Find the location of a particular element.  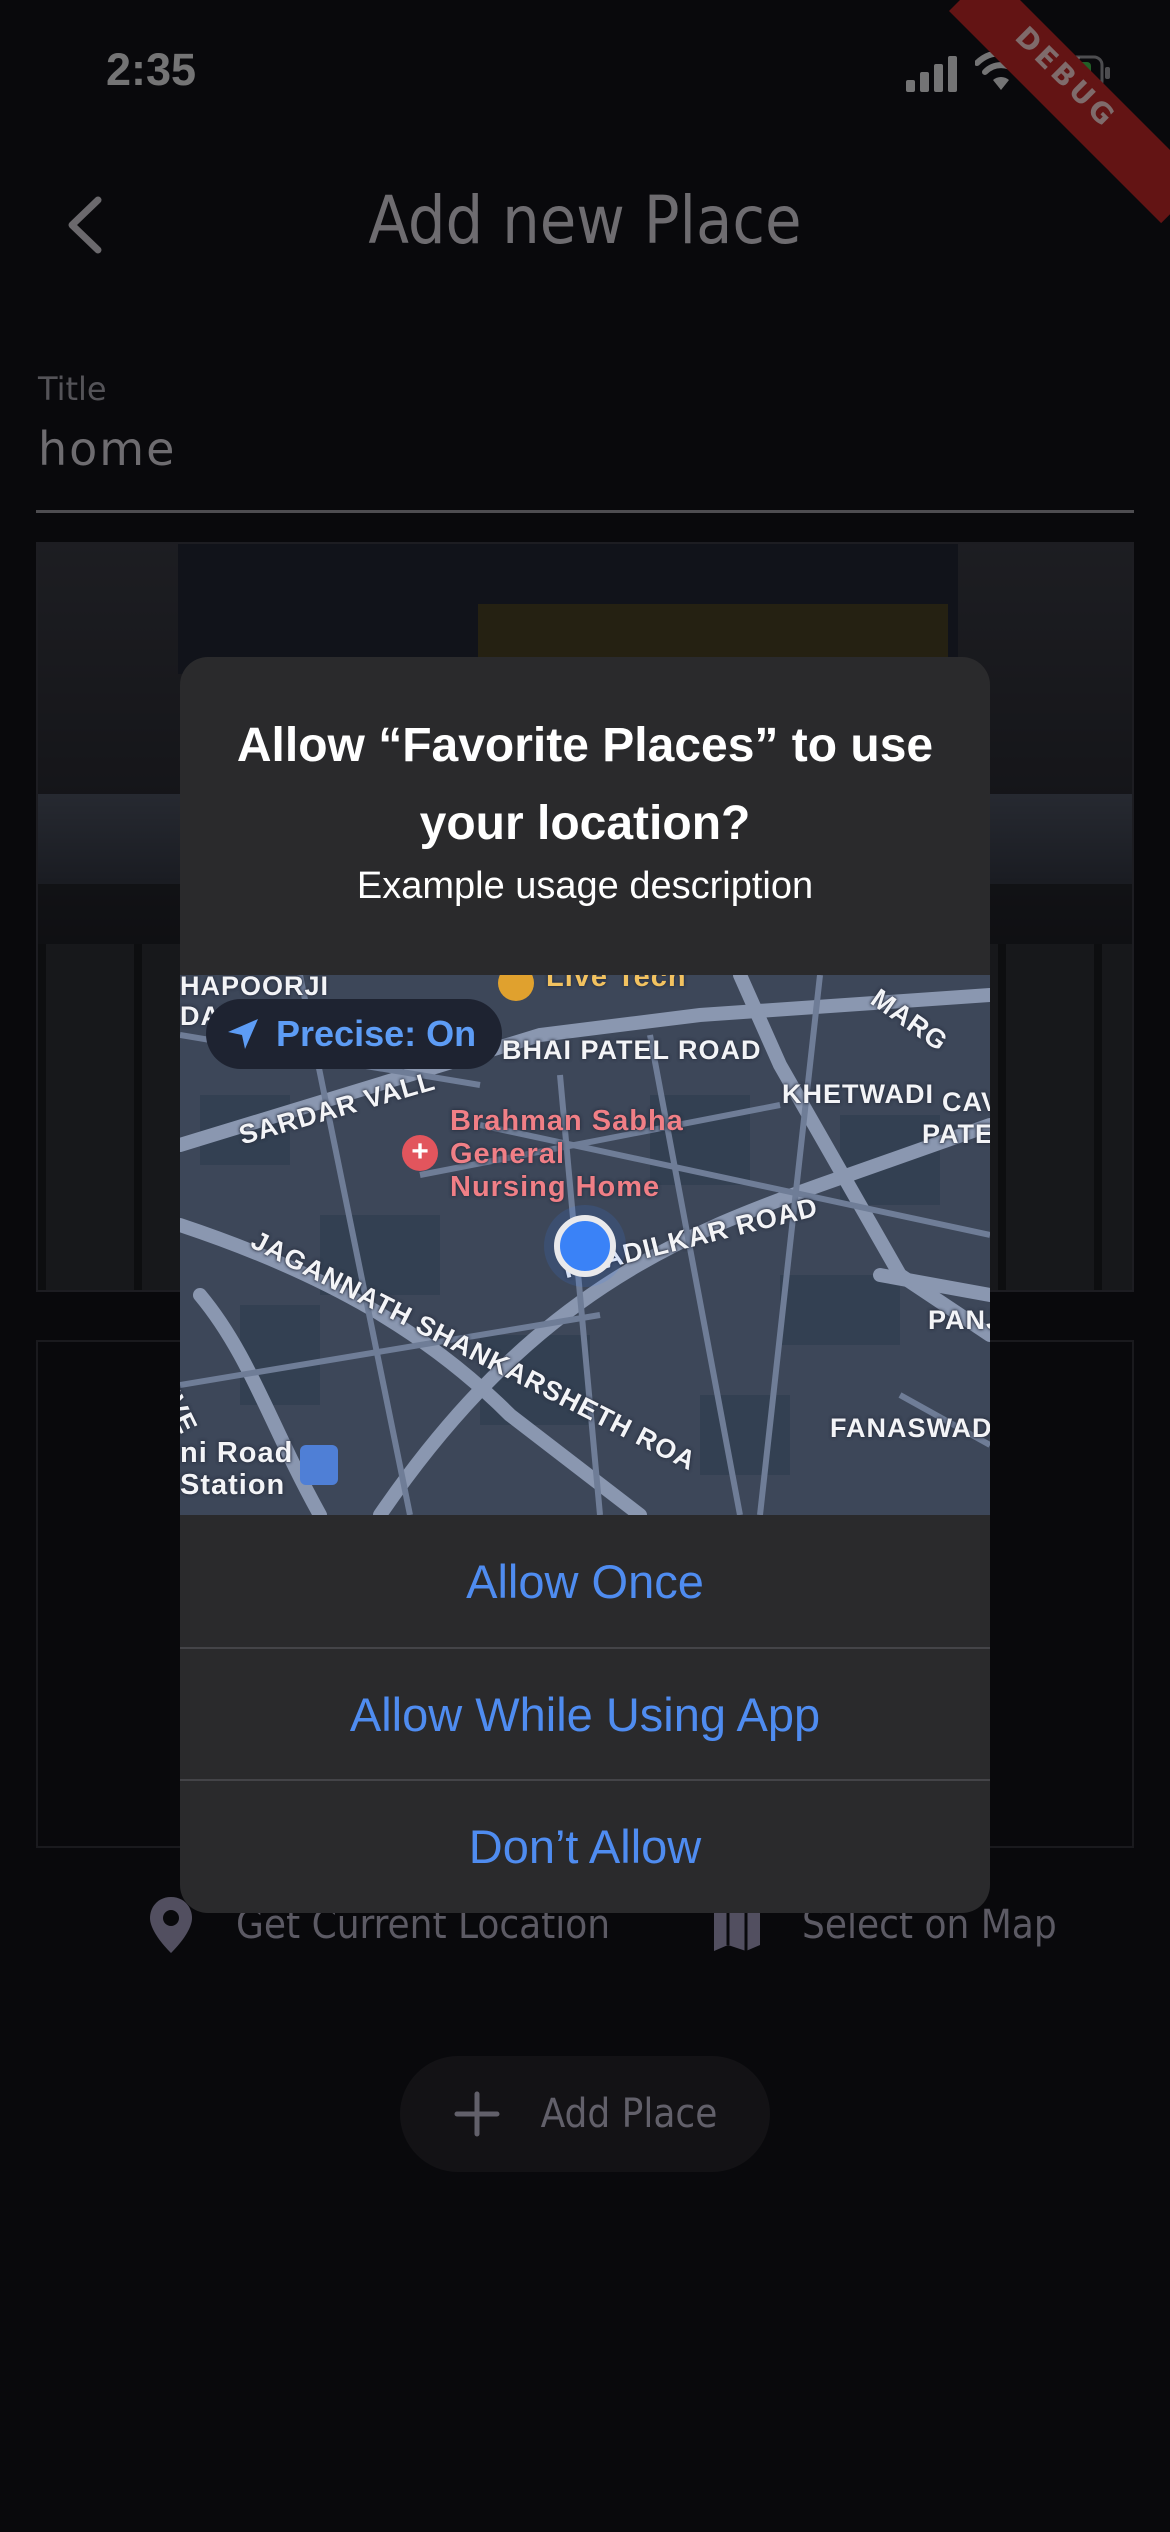

map-label-khetwadi: KHETWADI is located at coordinates (858, 1094).